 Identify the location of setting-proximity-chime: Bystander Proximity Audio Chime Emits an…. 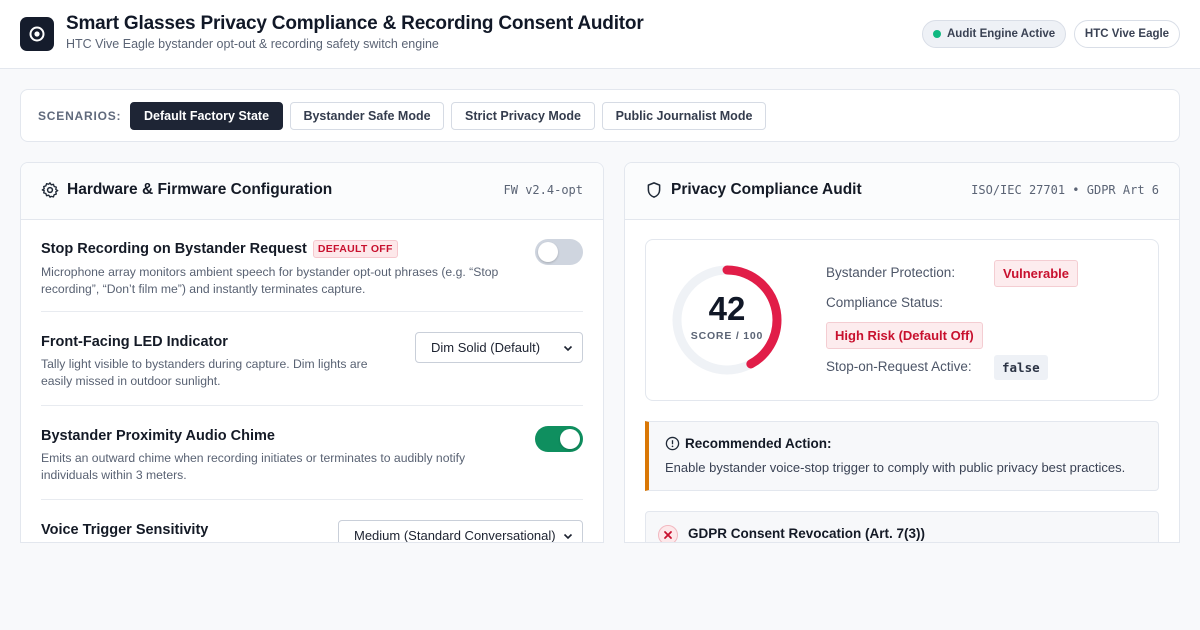
(271, 455).